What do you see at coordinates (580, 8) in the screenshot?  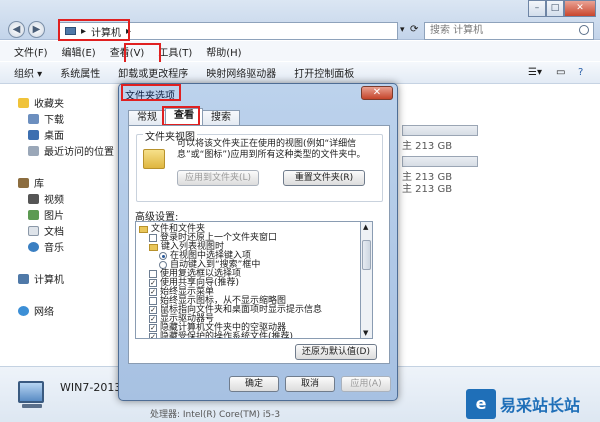 I see `close-button: ✕` at bounding box center [580, 8].